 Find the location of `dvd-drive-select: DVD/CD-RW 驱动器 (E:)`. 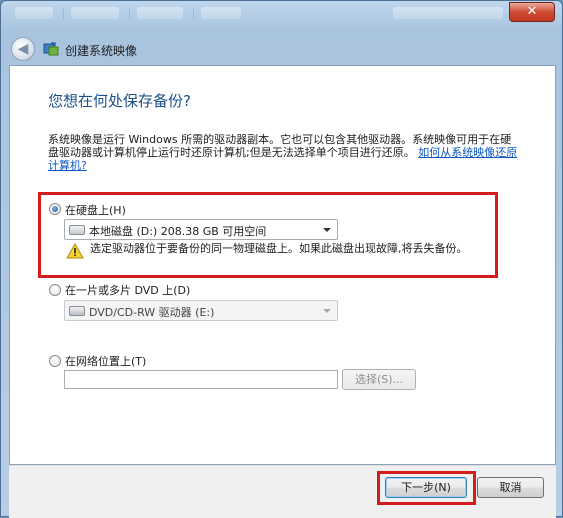

dvd-drive-select: DVD/CD-RW 驱动器 (E:) is located at coordinates (201, 310).